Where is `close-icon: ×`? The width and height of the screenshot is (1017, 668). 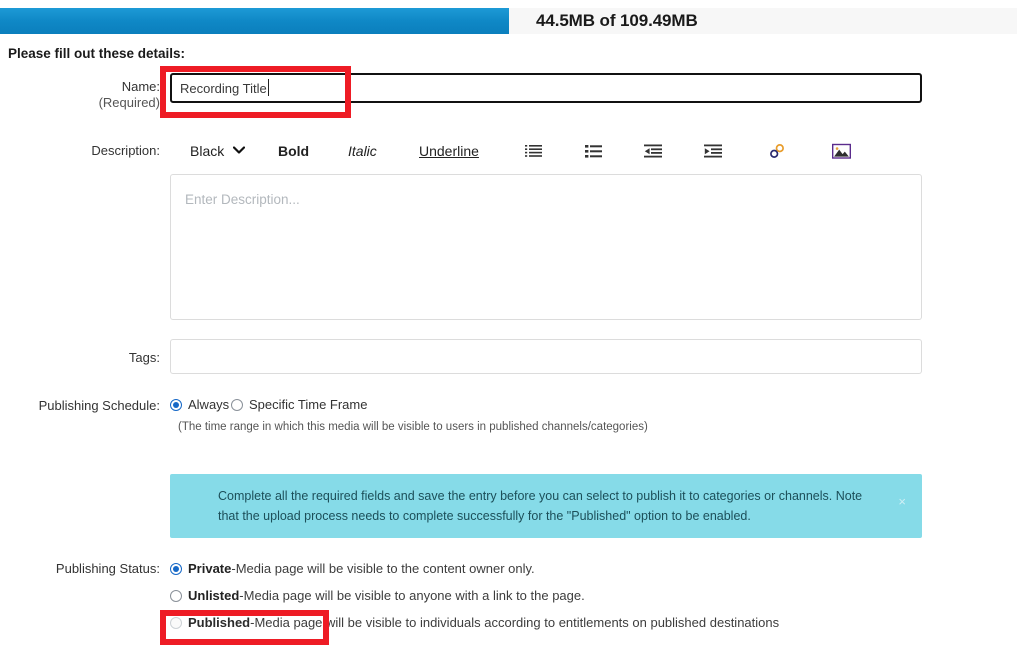 close-icon: × is located at coordinates (902, 501).